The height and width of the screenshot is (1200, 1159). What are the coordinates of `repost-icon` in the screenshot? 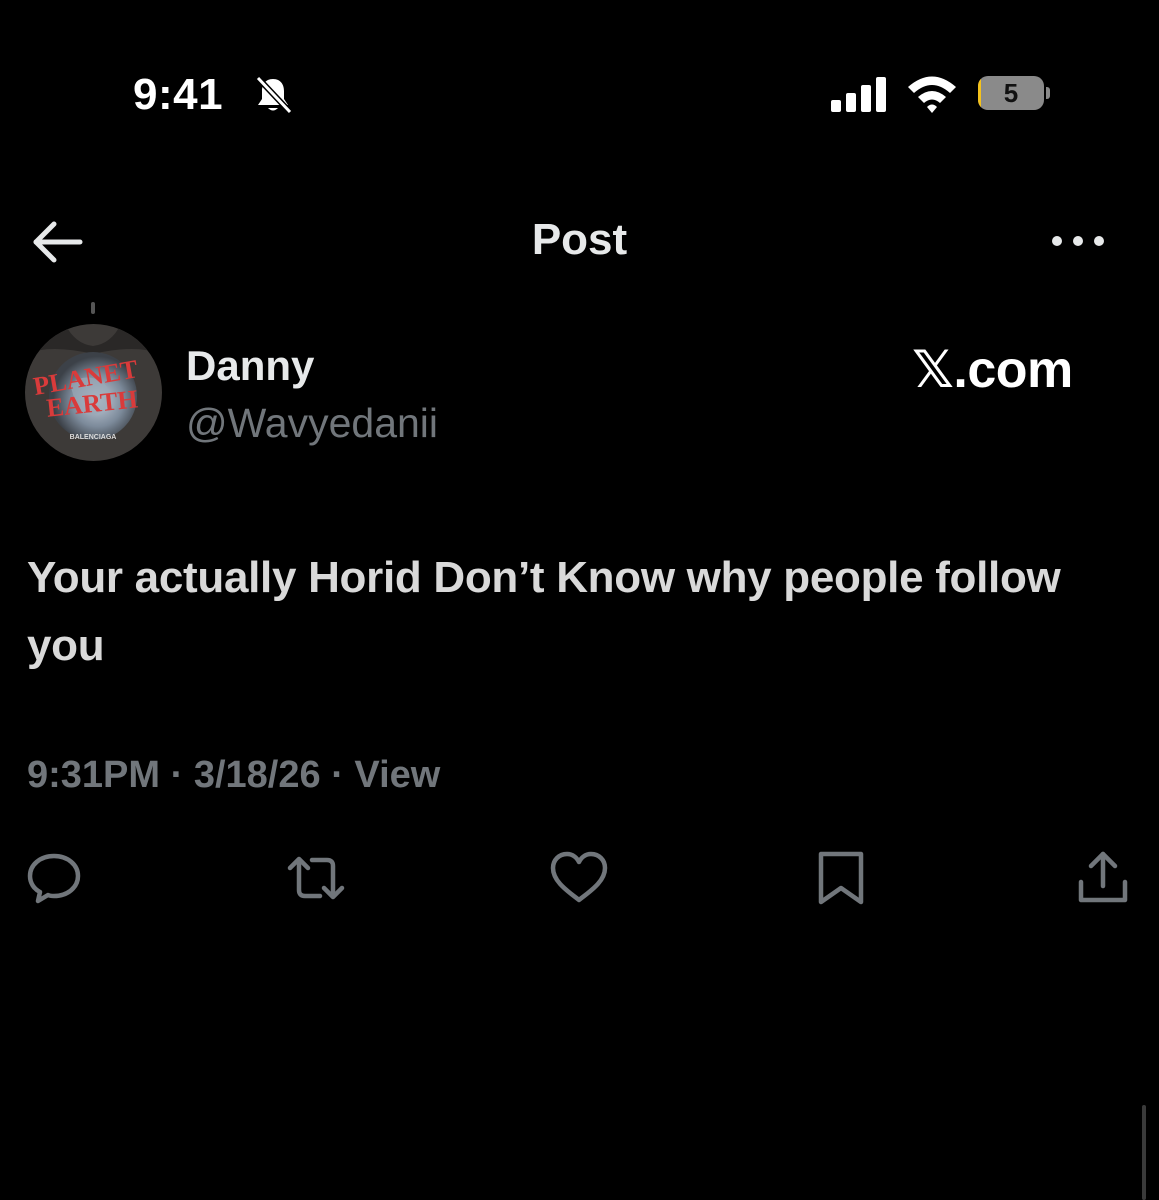 It's located at (316, 878).